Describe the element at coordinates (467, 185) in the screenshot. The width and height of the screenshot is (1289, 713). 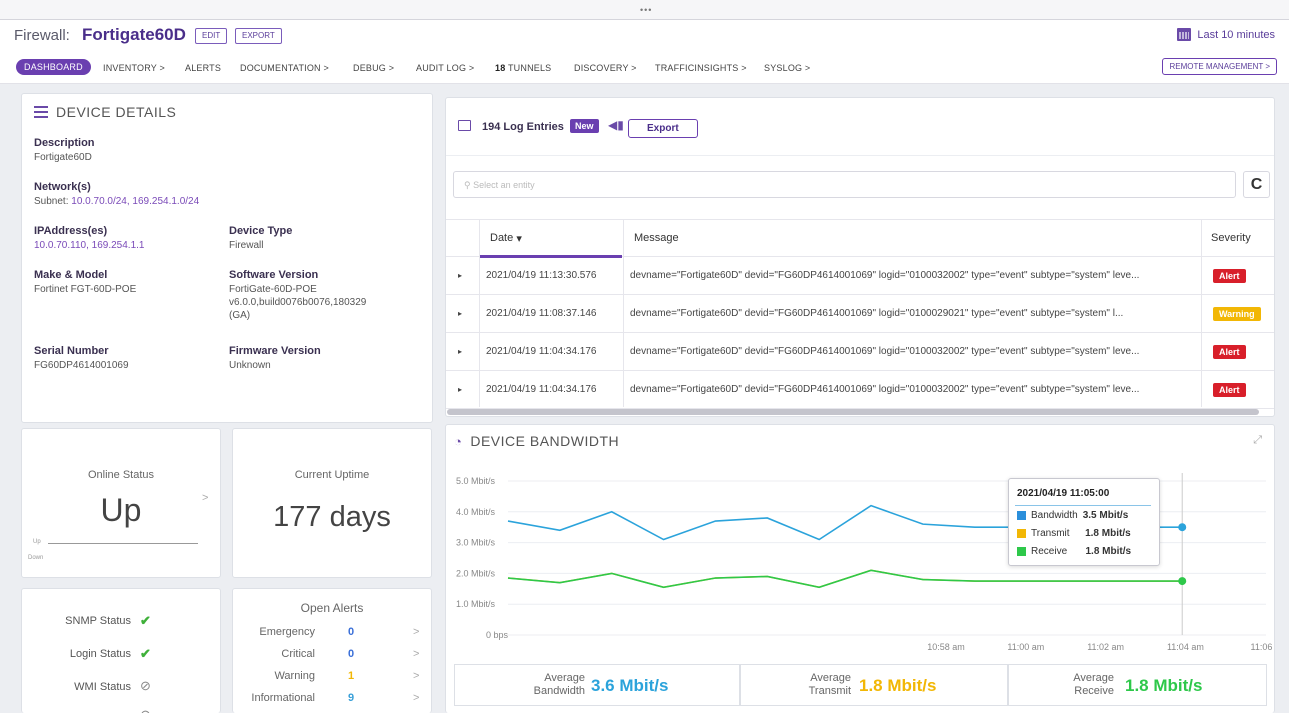
I see `search-icon: ⚲` at that location.